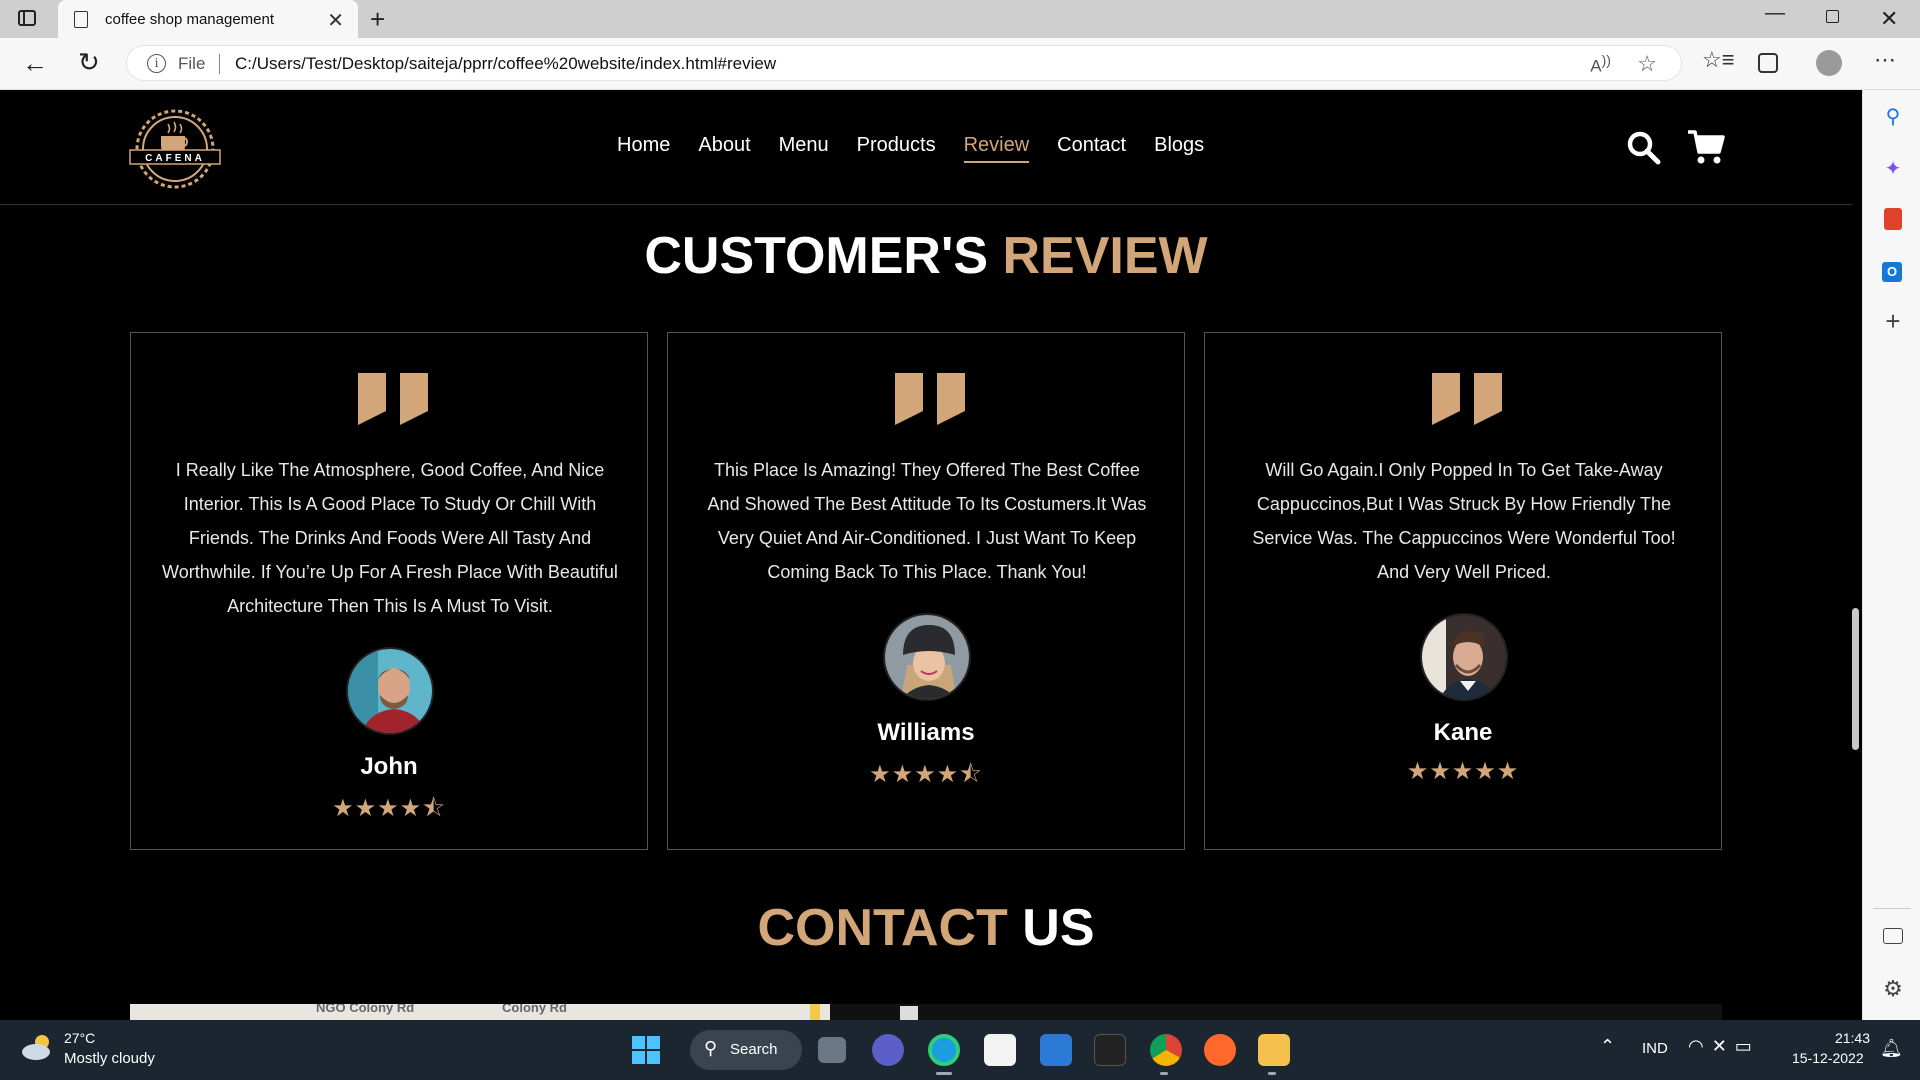 The height and width of the screenshot is (1080, 1920). I want to click on add-favorite-icon: ☆, so click(1647, 64).